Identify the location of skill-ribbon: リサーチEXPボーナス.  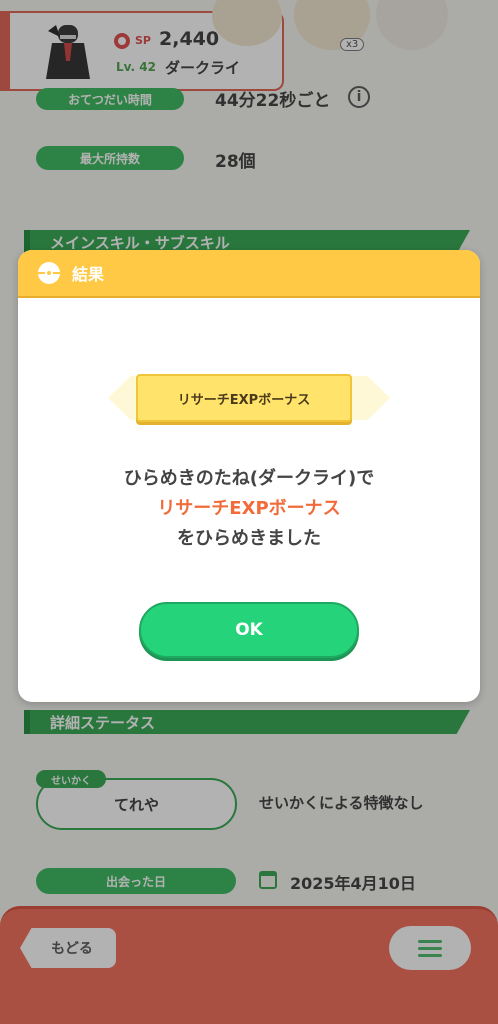
(249, 398).